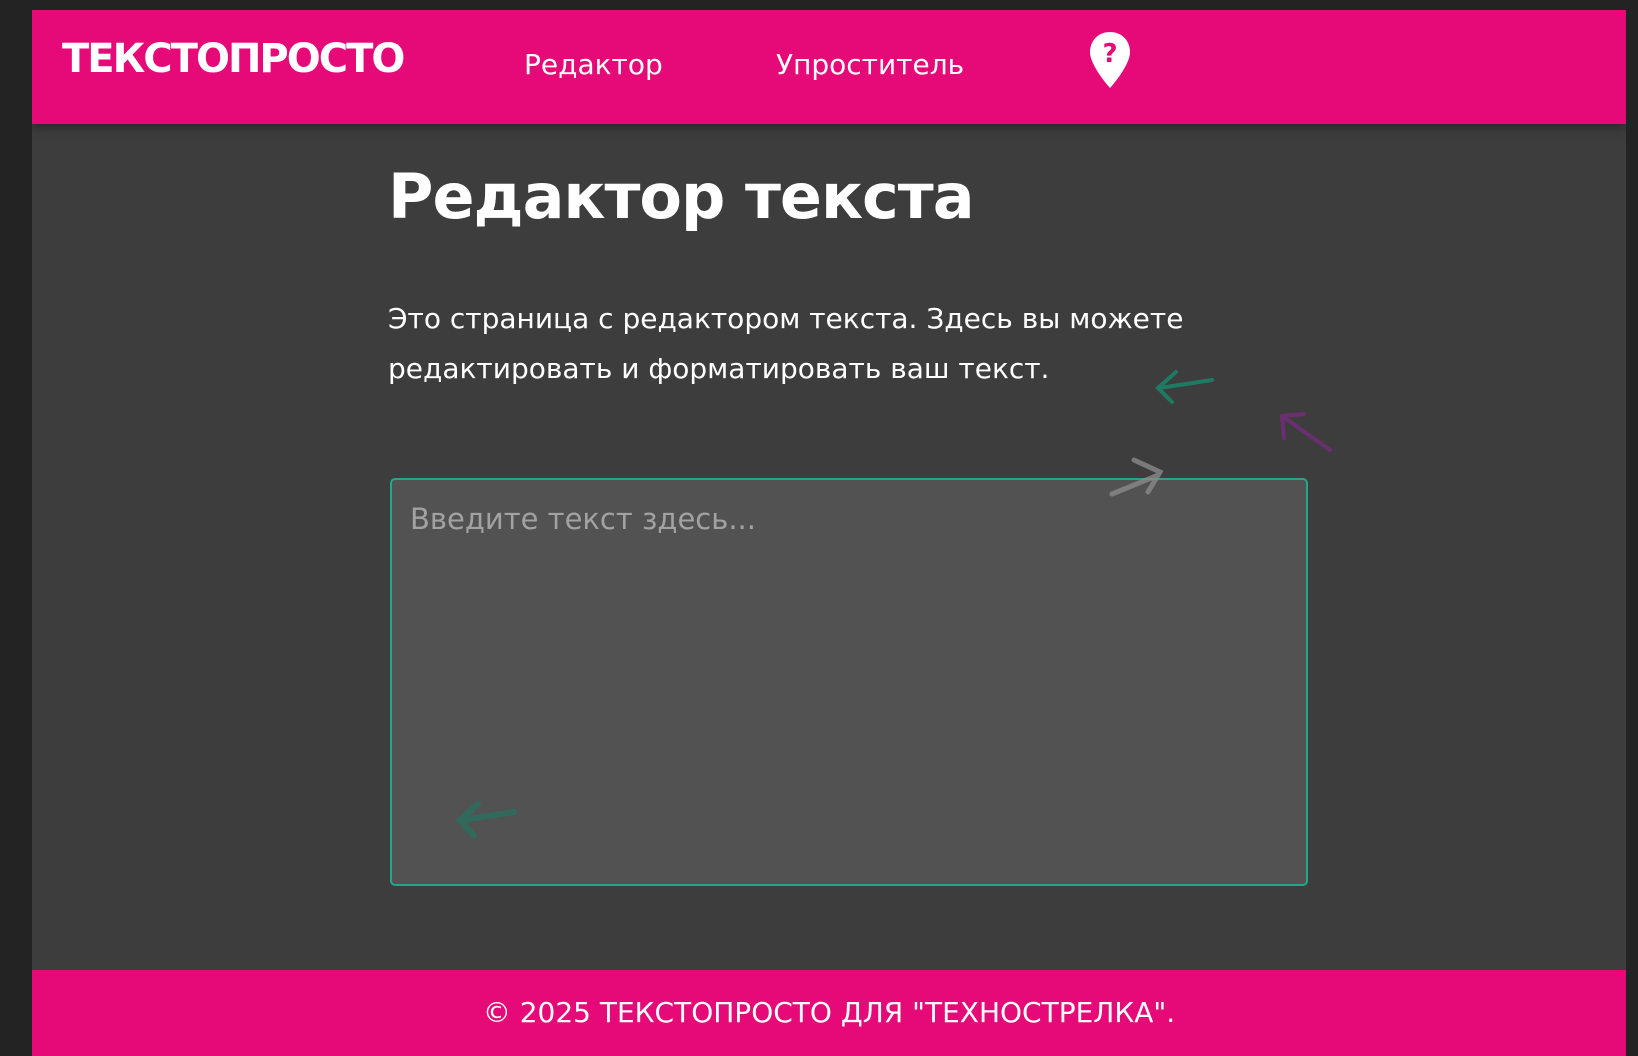 This screenshot has width=1638, height=1056. What do you see at coordinates (1306, 432) in the screenshot?
I see `decorative-arrow-purple-icon` at bounding box center [1306, 432].